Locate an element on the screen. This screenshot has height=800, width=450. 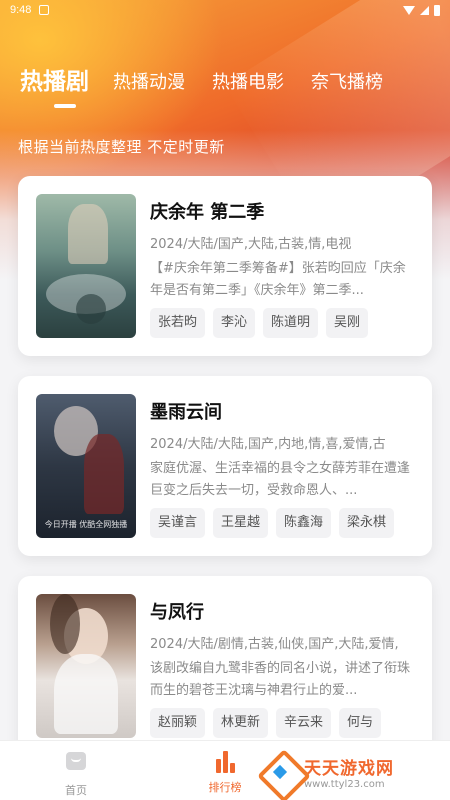
status-icons is located at coordinates (421, 10).